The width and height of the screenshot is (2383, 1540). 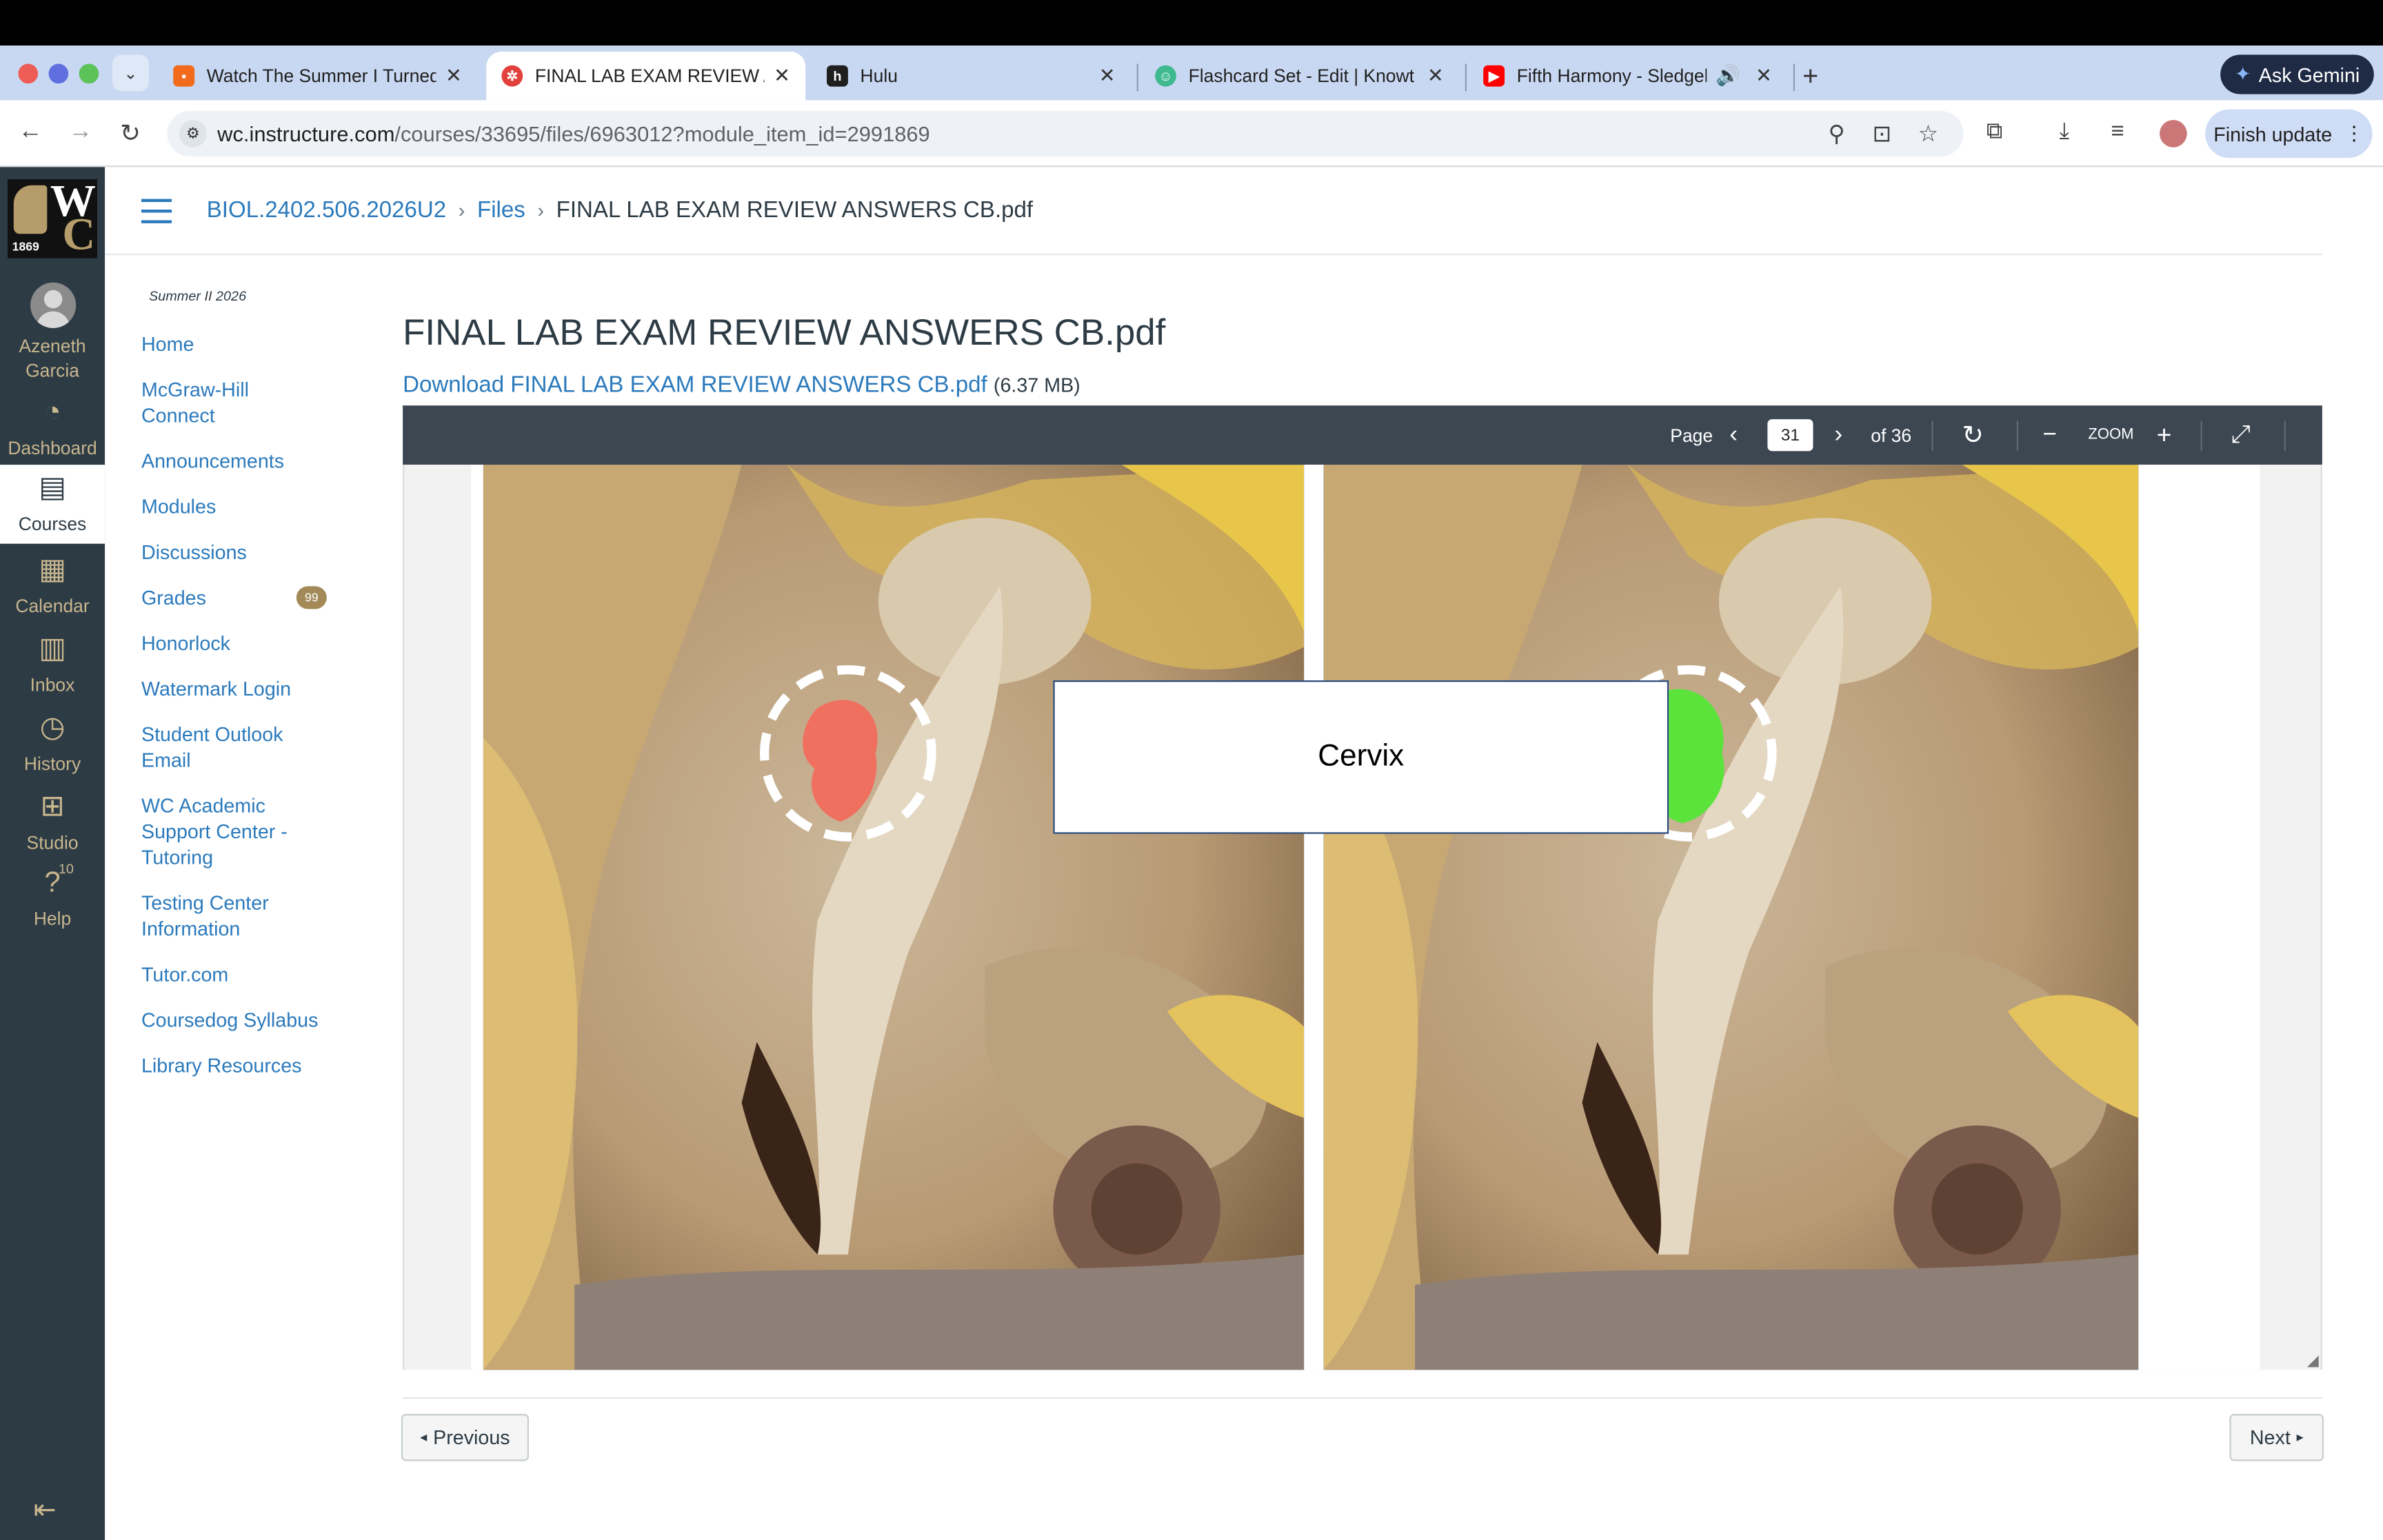 What do you see at coordinates (58, 74) in the screenshot?
I see `minimize-window-button` at bounding box center [58, 74].